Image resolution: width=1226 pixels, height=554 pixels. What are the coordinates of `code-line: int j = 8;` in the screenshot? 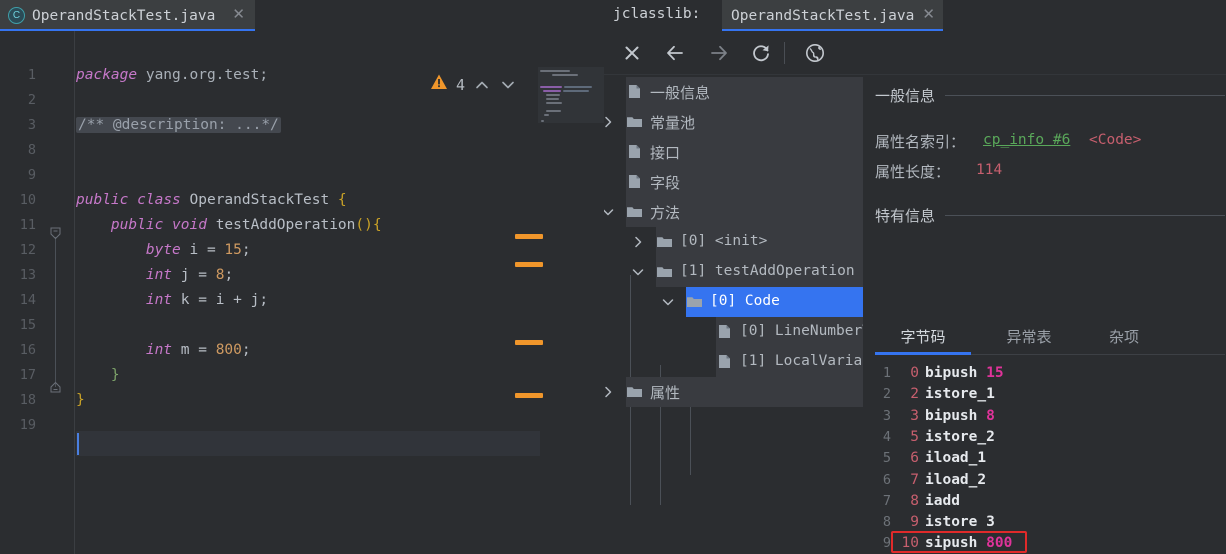 It's located at (154, 275).